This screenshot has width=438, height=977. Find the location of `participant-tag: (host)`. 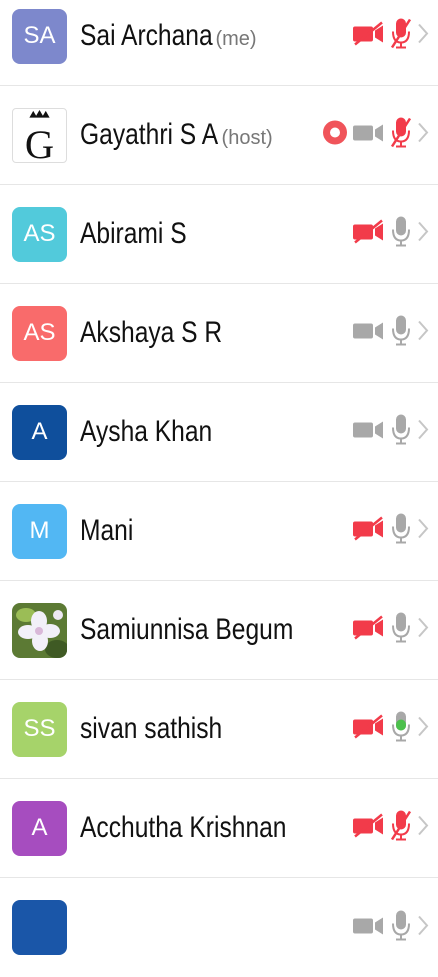

participant-tag: (host) is located at coordinates (247, 138).